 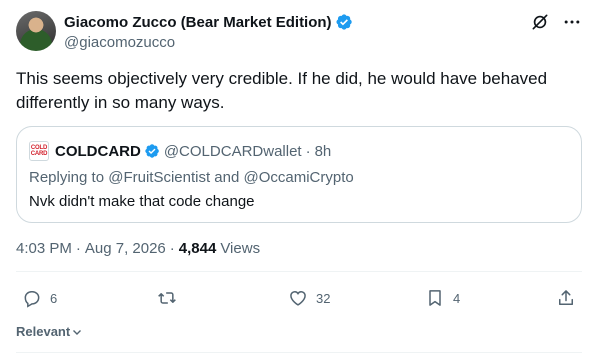 I want to click on quote-text: Nvk didn't make that code change, so click(x=142, y=201).